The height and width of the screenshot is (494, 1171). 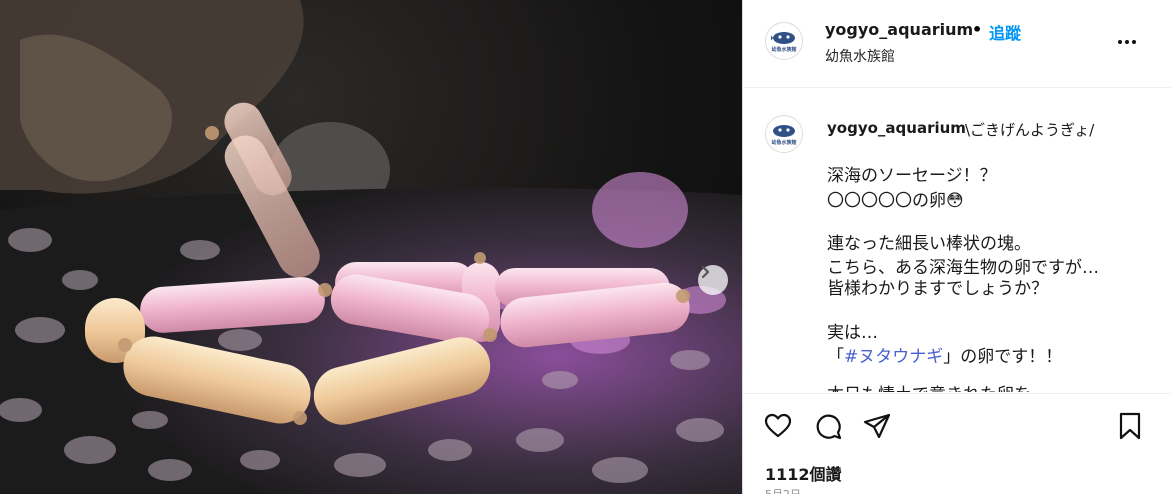 What do you see at coordinates (705, 272) in the screenshot?
I see `chevron-right-icon` at bounding box center [705, 272].